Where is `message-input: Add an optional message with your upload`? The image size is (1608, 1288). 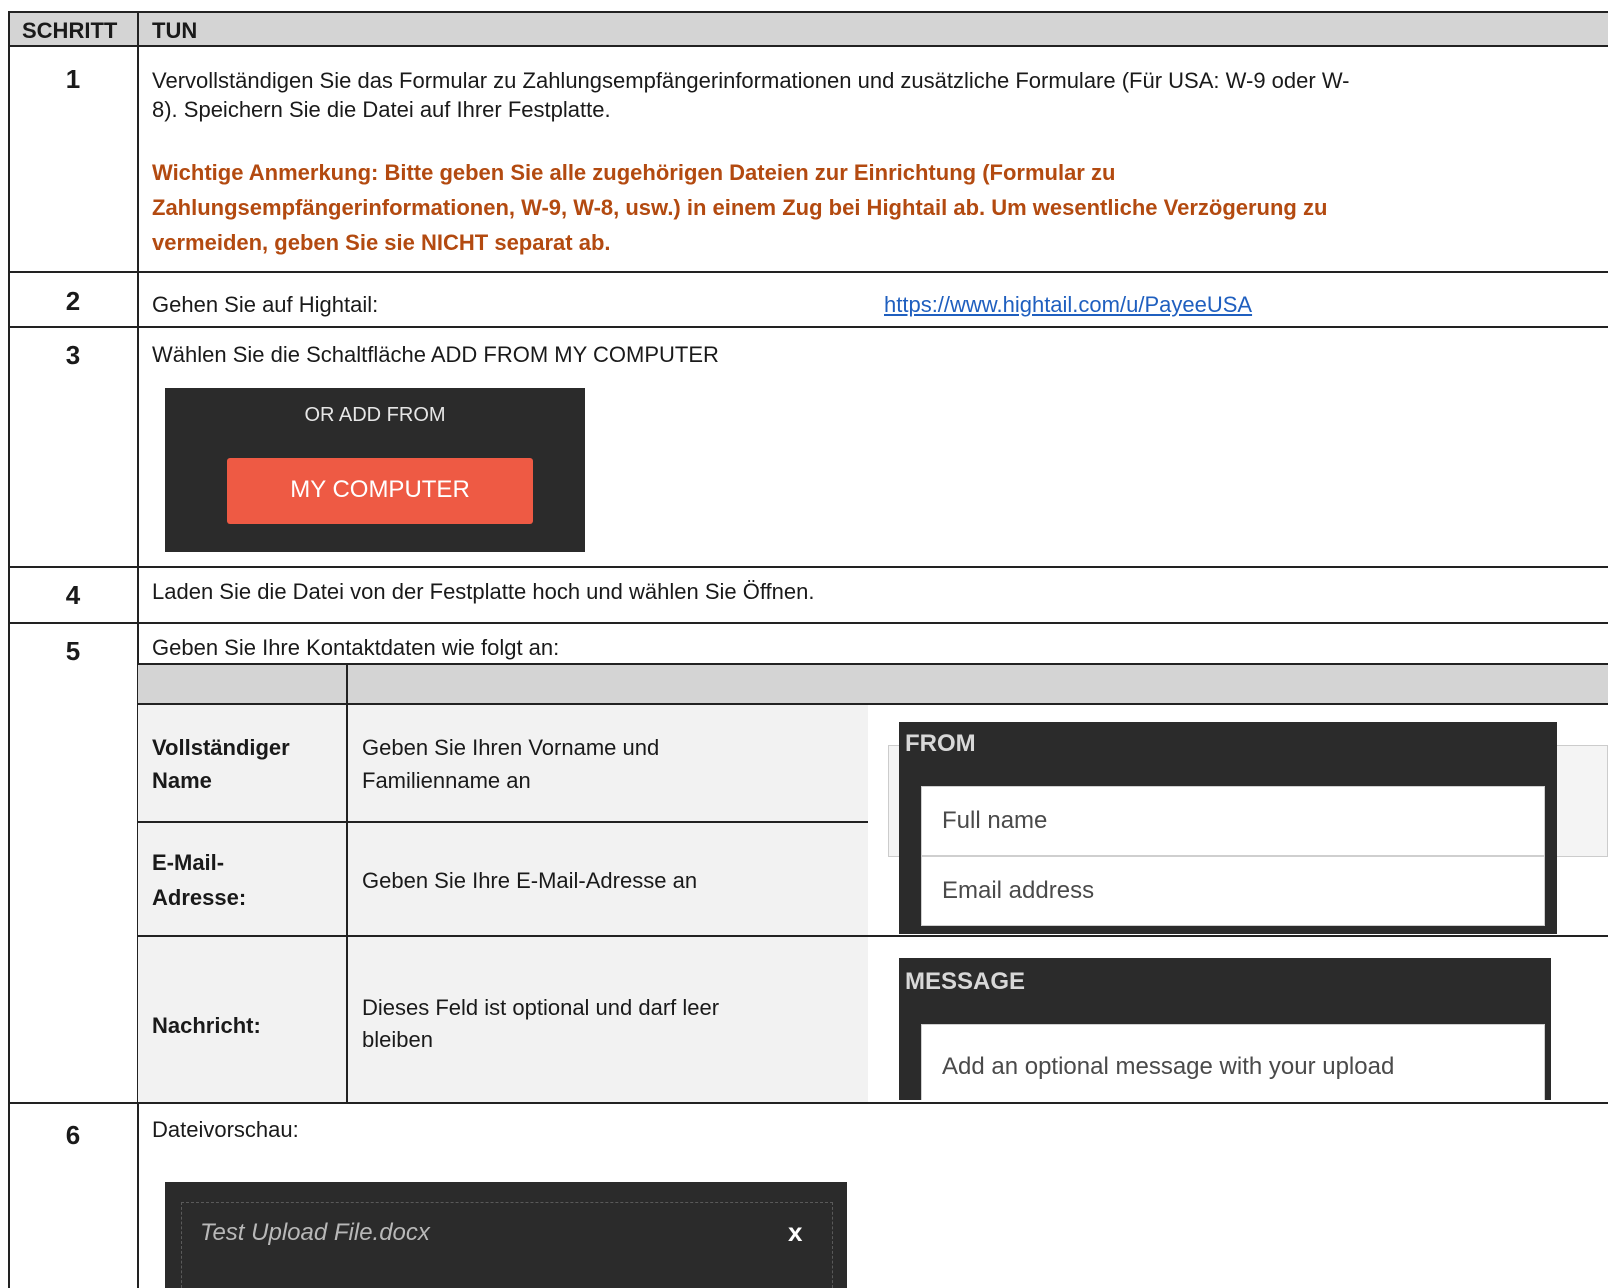 message-input: Add an optional message with your upload is located at coordinates (1233, 1062).